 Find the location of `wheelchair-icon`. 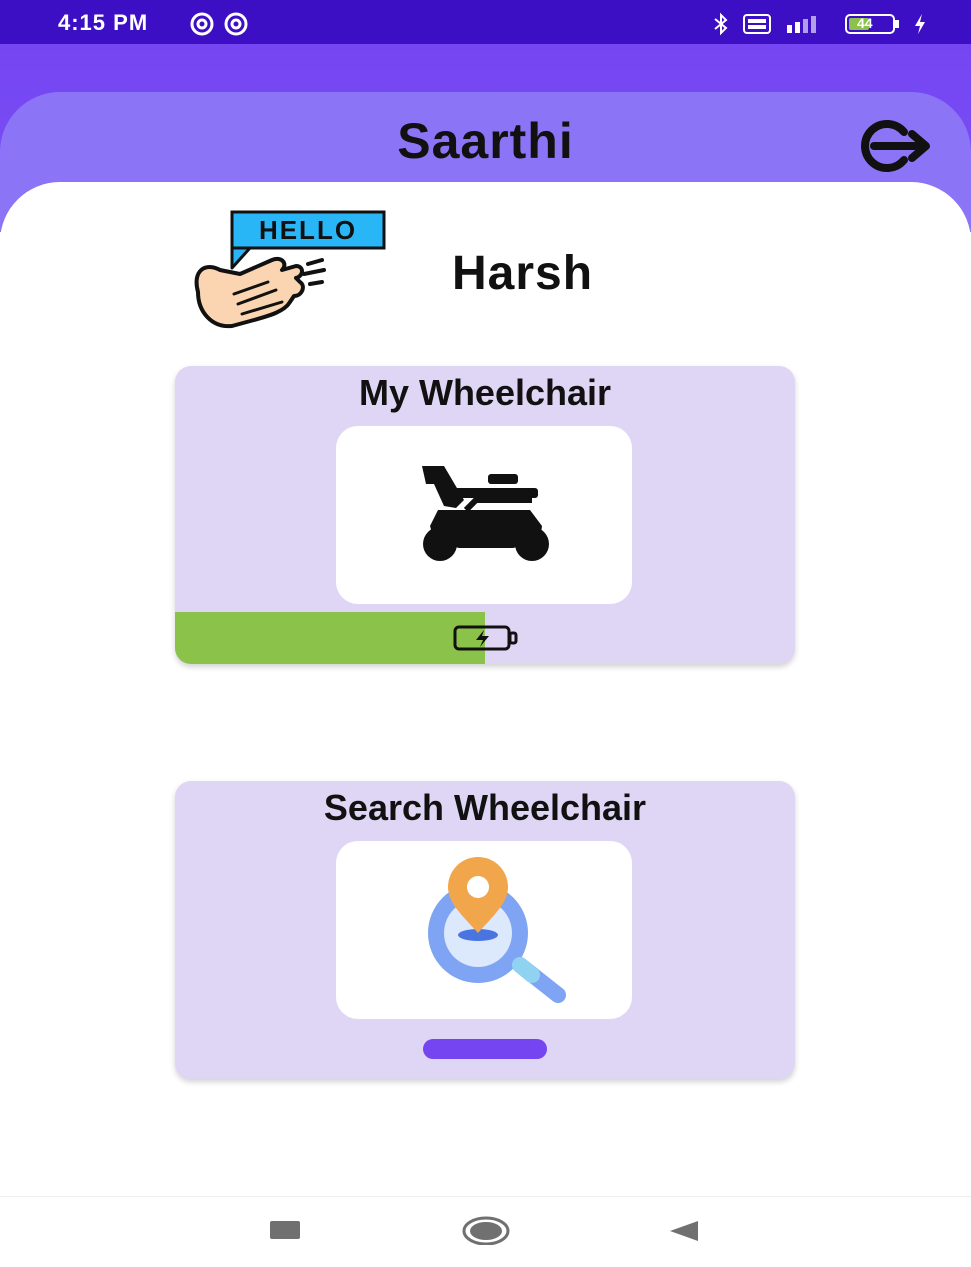

wheelchair-icon is located at coordinates (485, 513).